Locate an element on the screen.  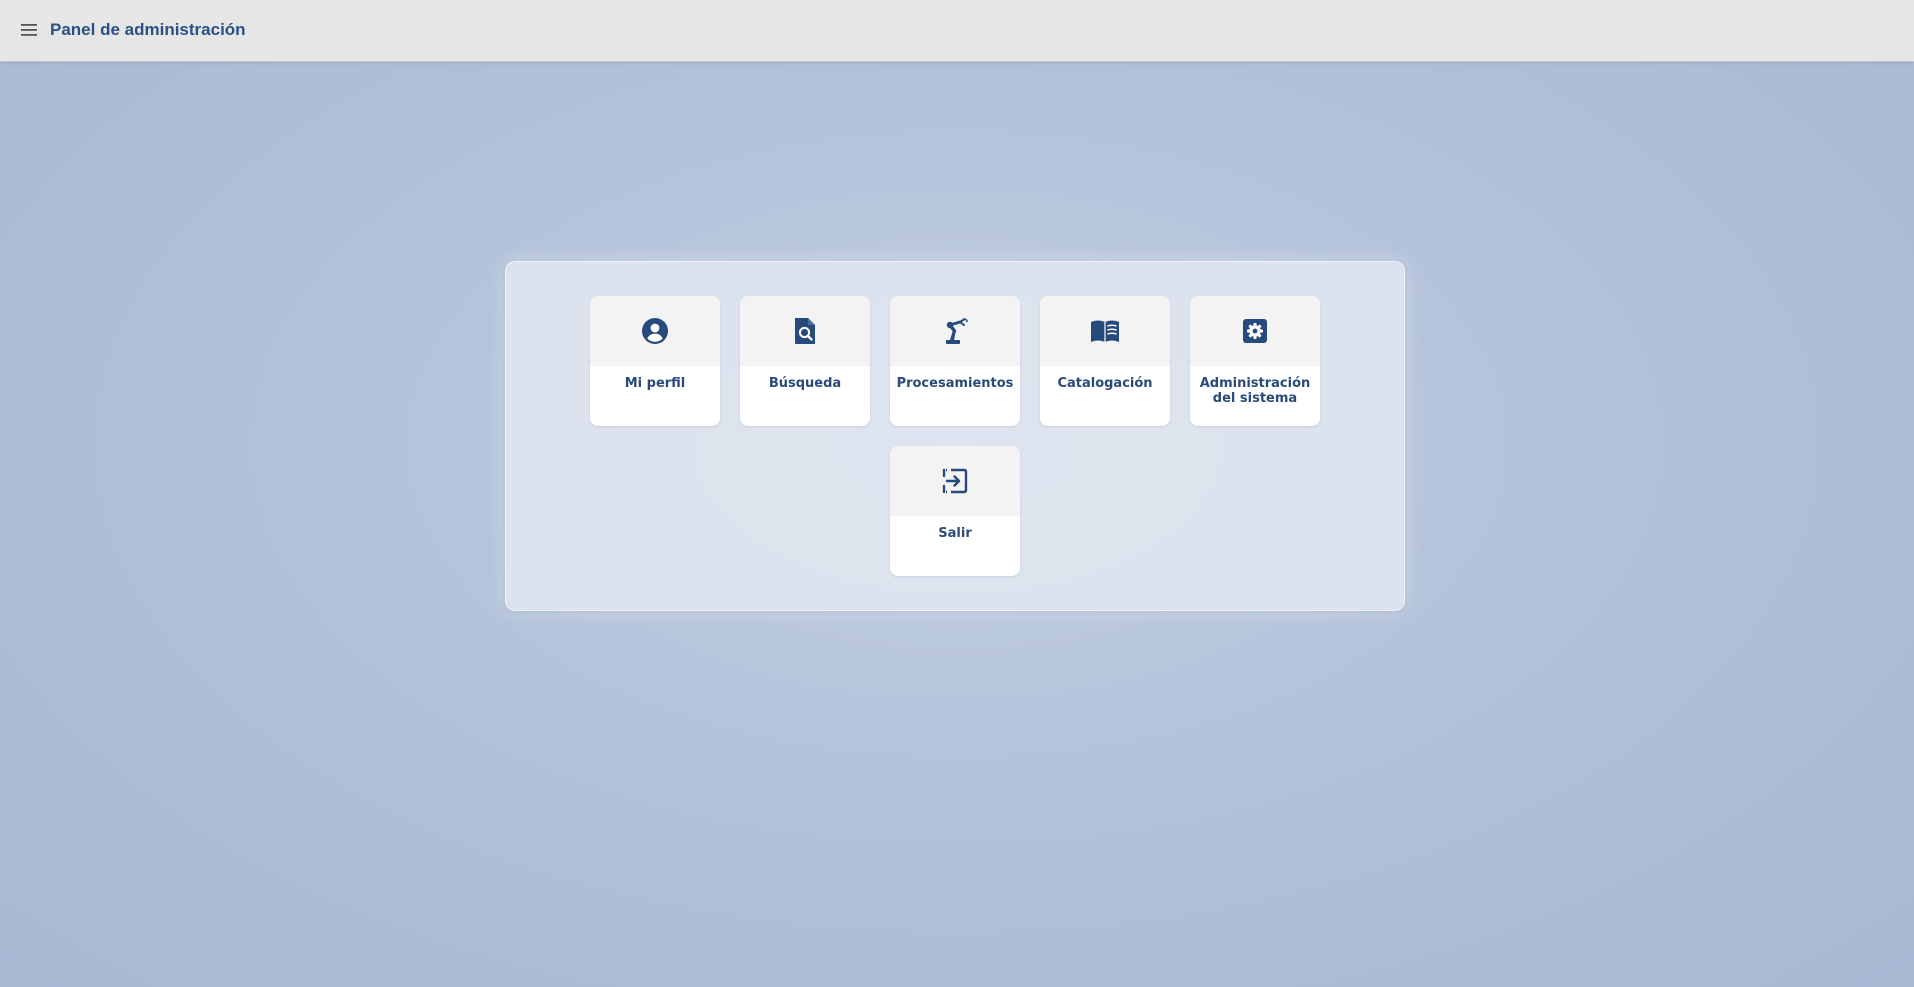
exit-icon is located at coordinates (955, 481).